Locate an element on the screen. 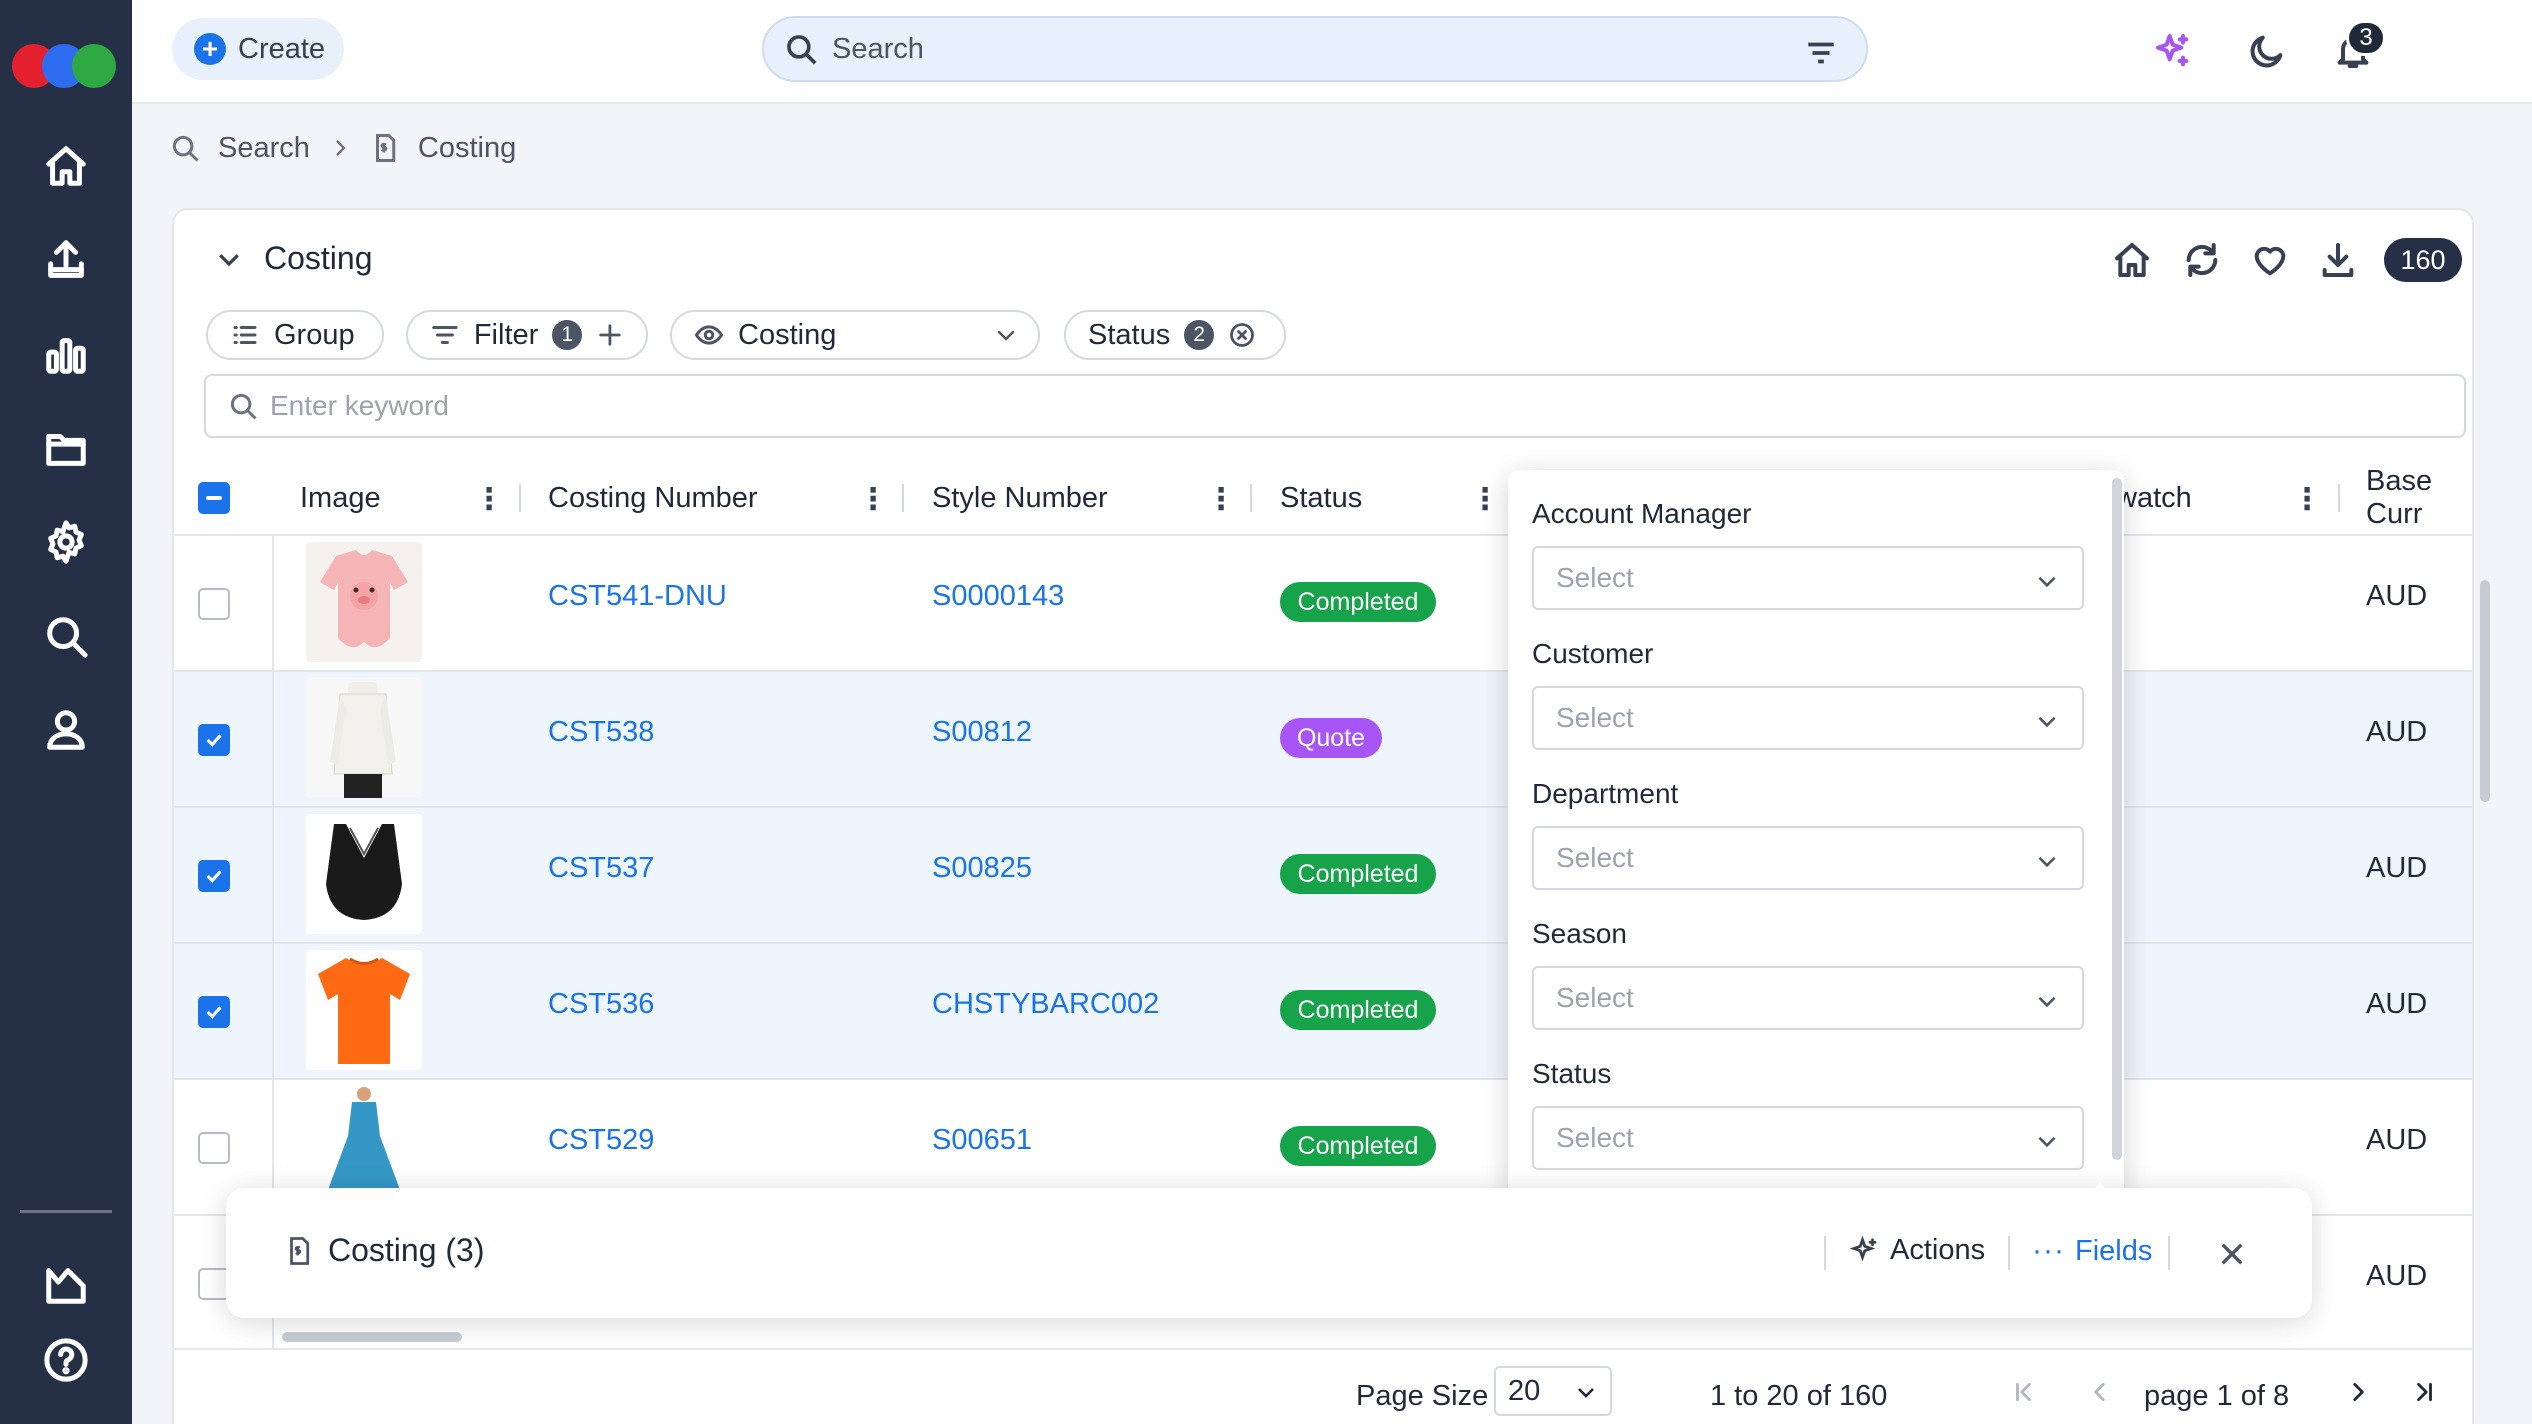 The image size is (2532, 1424). fields-dropdown-scrollbar is located at coordinates (2117, 819).